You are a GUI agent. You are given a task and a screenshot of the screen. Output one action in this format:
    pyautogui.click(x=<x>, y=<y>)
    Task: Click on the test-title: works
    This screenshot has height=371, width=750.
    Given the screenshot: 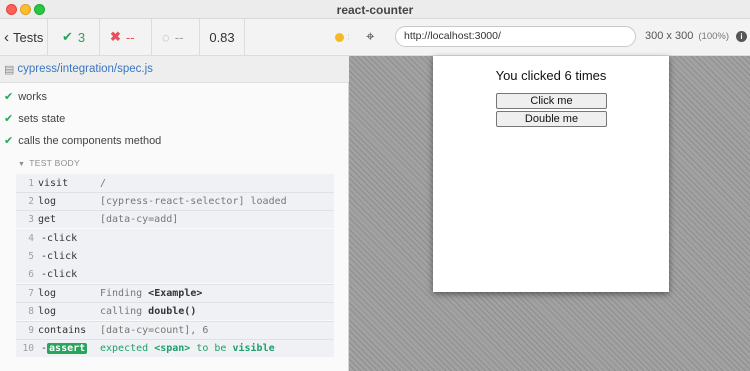 What is the action you would take?
    pyautogui.click(x=32, y=96)
    